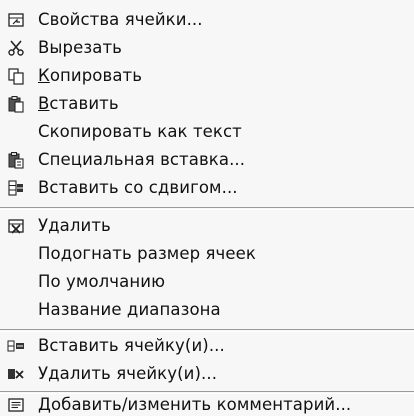 The height and width of the screenshot is (418, 414). I want to click on menu-item-fit-cell-size: Подогнать размер ячеек, so click(207, 254).